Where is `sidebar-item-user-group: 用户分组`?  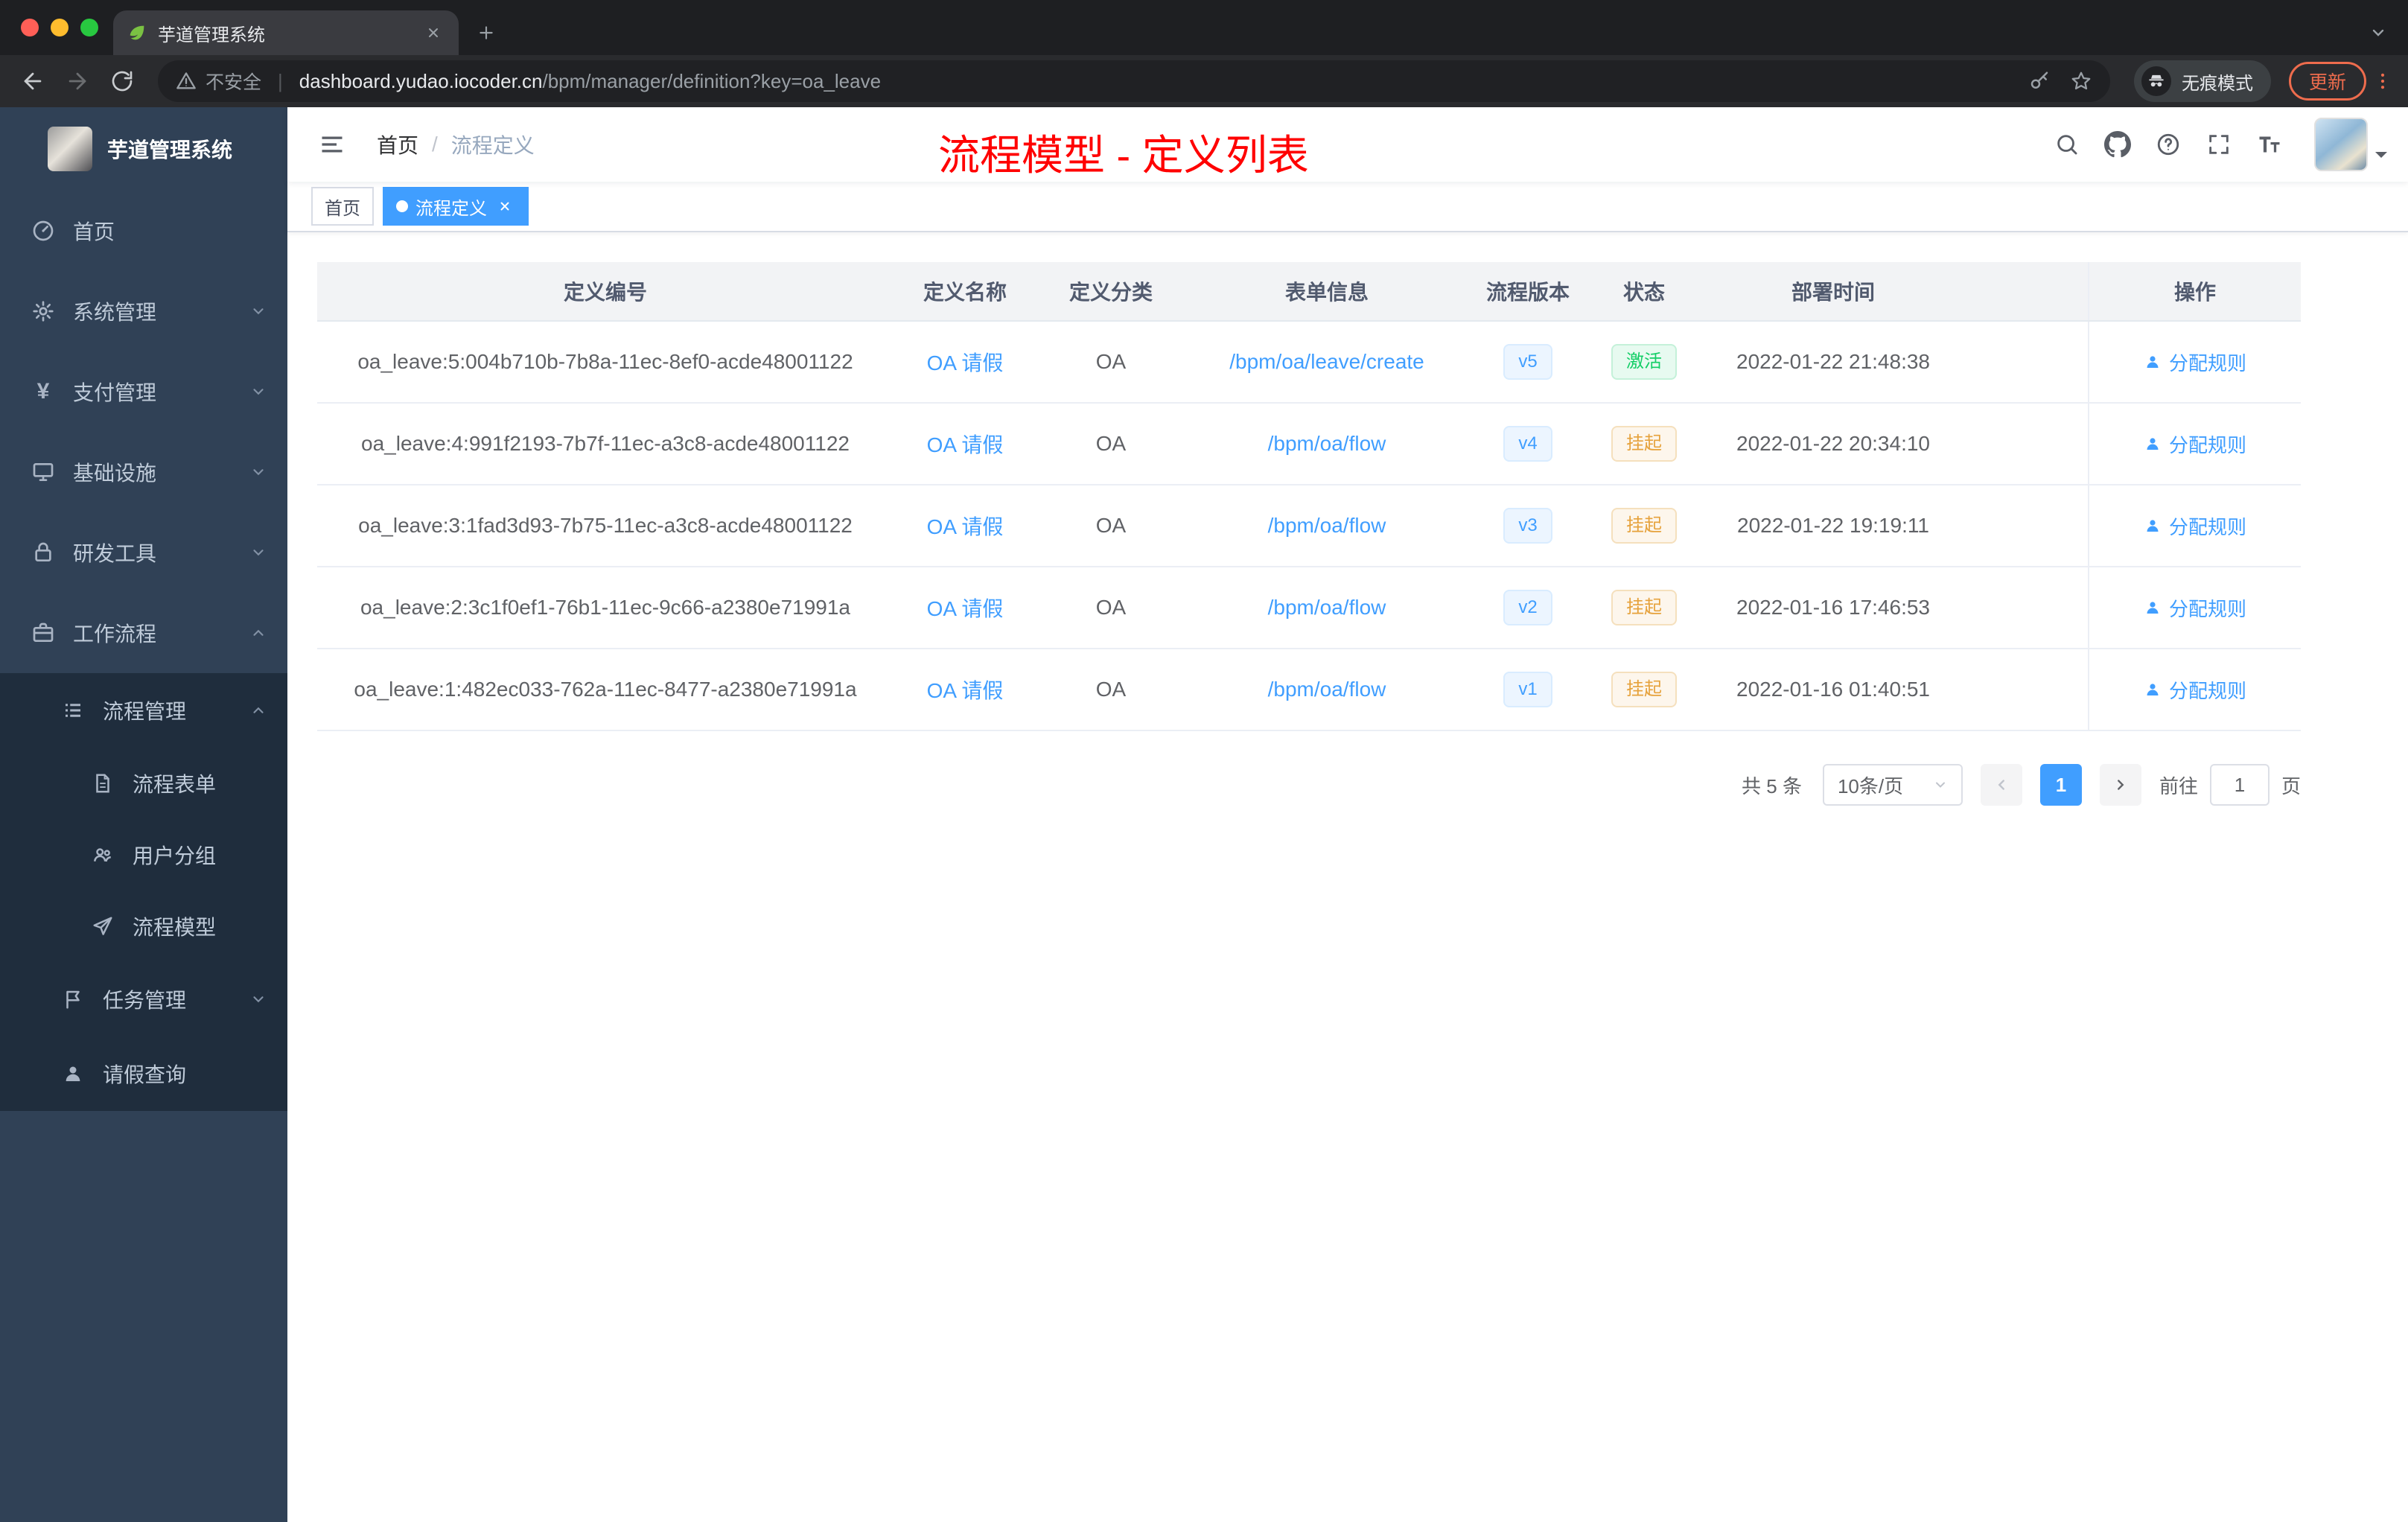 sidebar-item-user-group: 用户分组 is located at coordinates (143, 855).